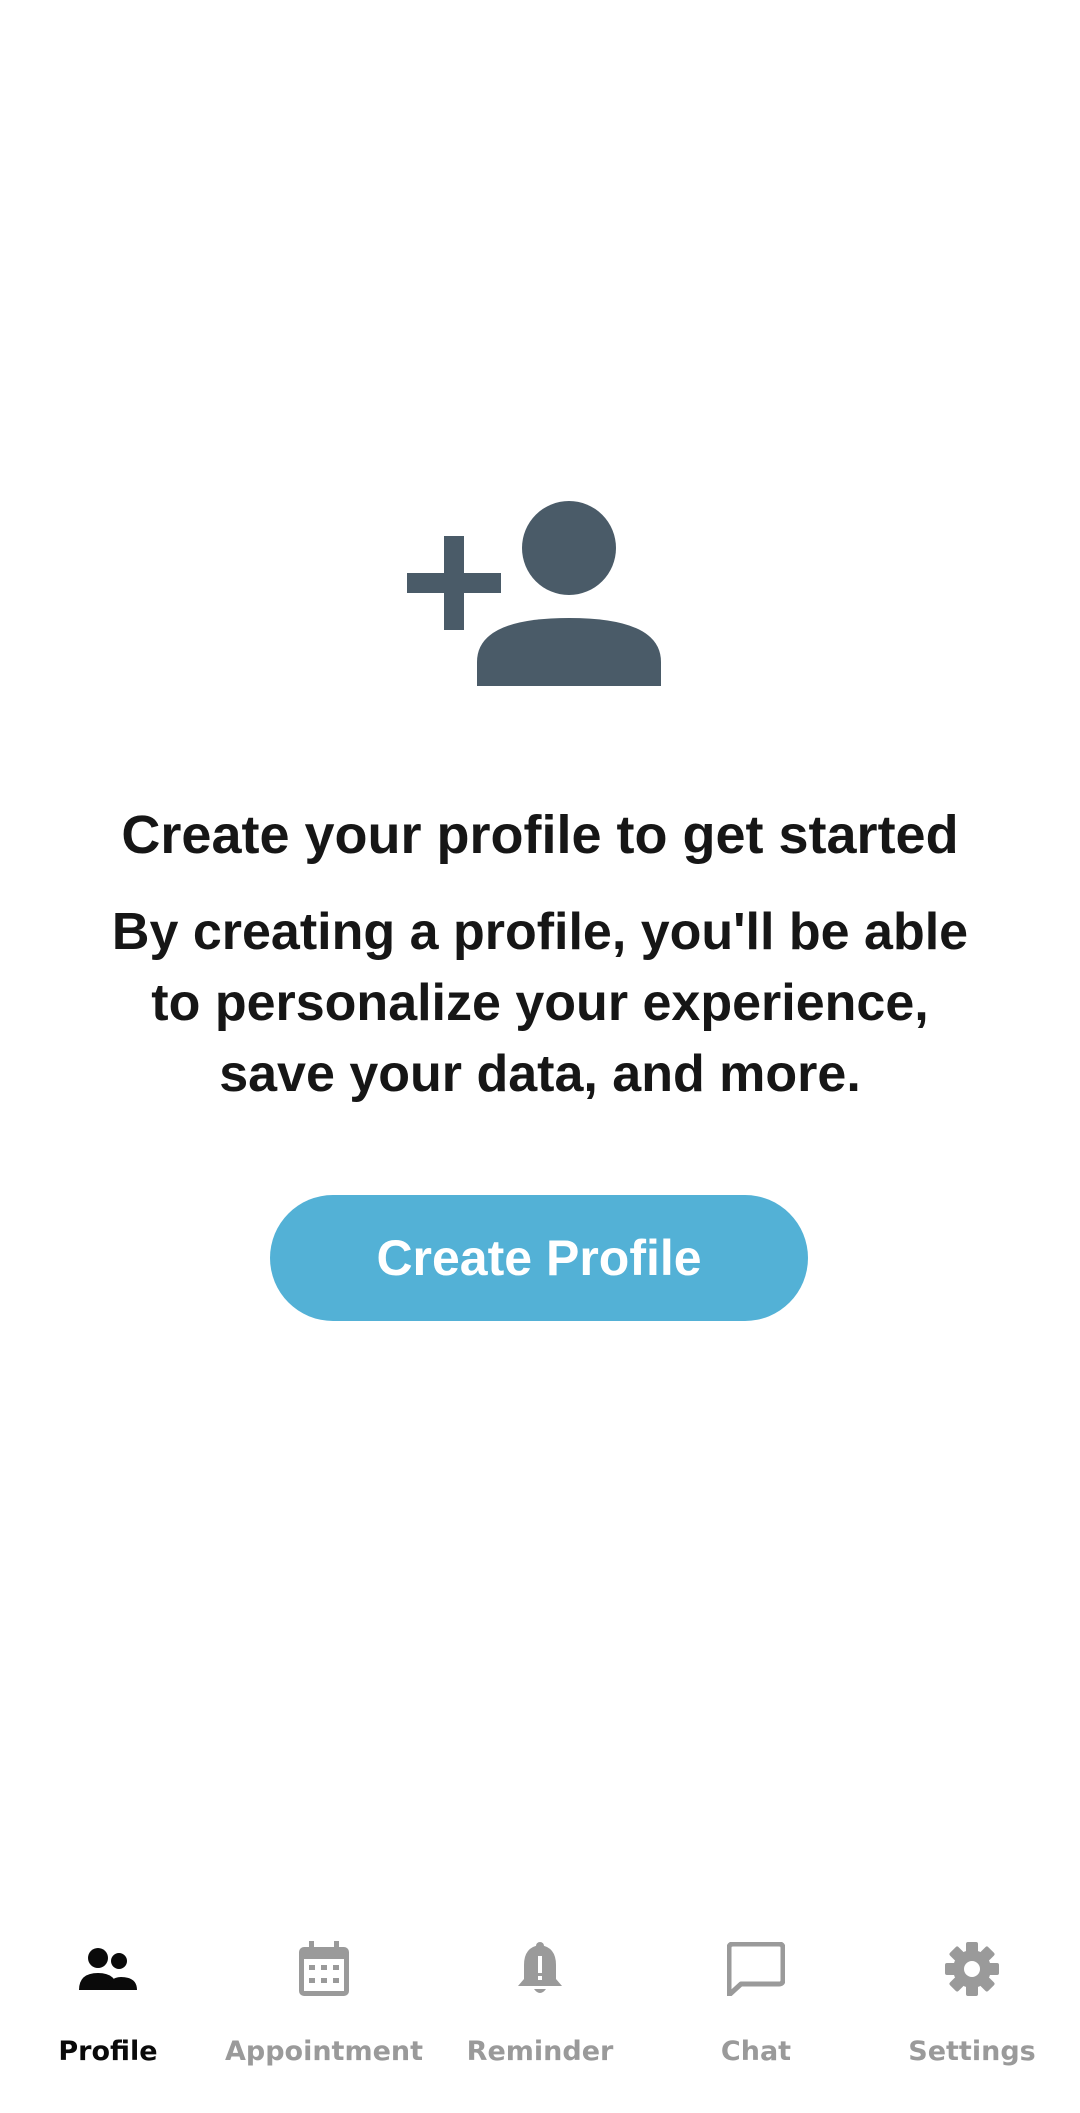  What do you see at coordinates (108, 1969) in the screenshot?
I see `people-icon` at bounding box center [108, 1969].